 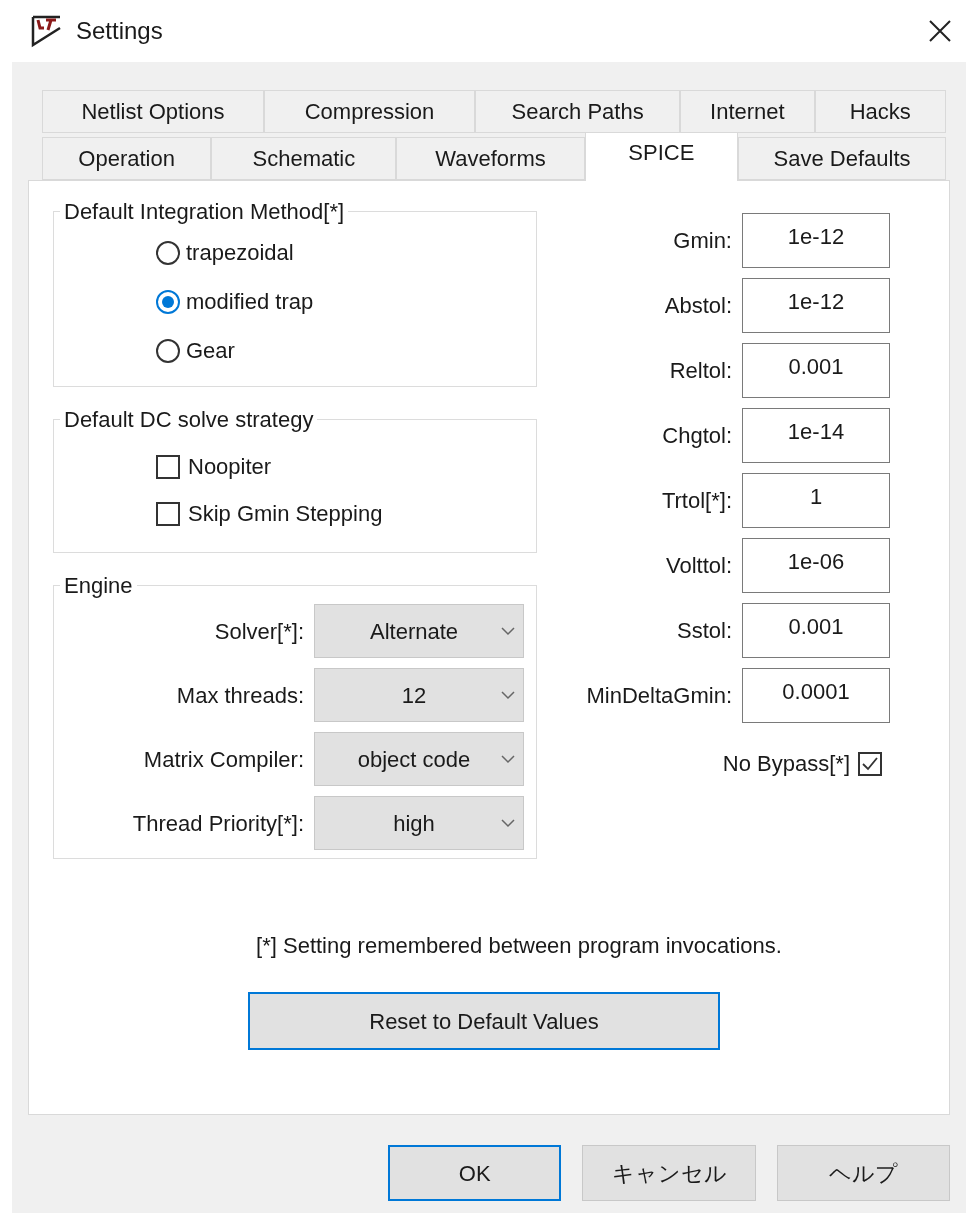 I want to click on checkbox-label: No Bypass[*], so click(x=786, y=764).